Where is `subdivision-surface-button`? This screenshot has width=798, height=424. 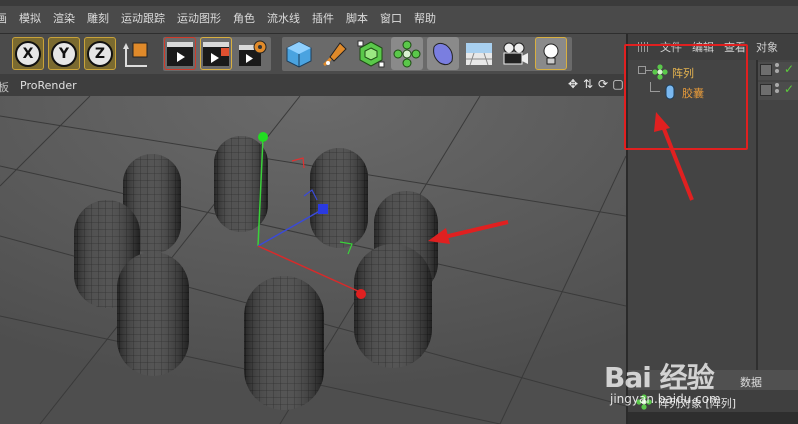
subdivision-surface-button is located at coordinates (371, 53).